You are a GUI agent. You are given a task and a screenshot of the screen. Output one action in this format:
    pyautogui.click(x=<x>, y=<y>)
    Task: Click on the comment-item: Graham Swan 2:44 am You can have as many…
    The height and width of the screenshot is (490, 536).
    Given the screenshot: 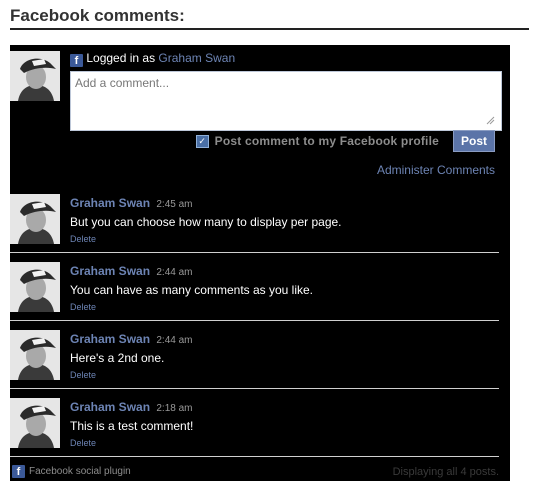 What is the action you would take?
    pyautogui.click(x=255, y=296)
    